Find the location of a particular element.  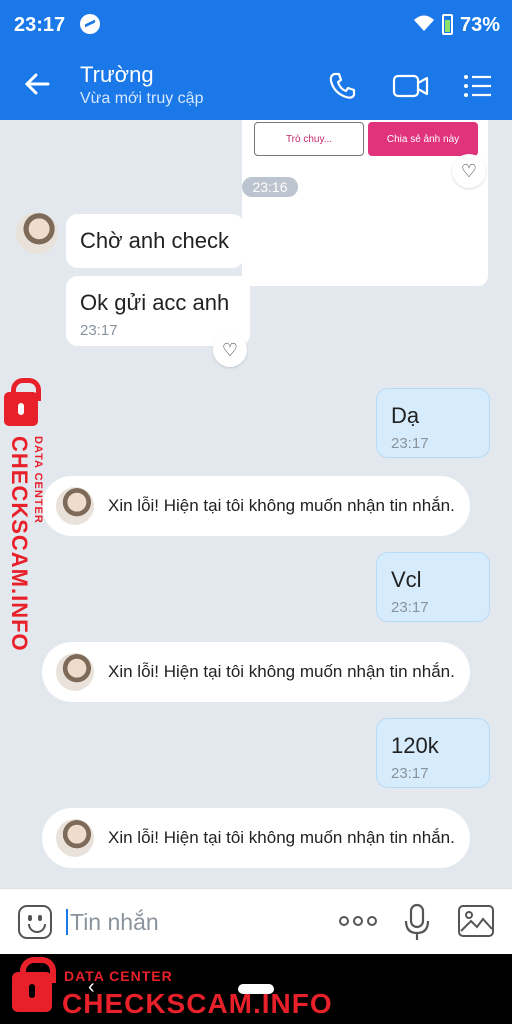

message-text: Vcl is located at coordinates (406, 579).